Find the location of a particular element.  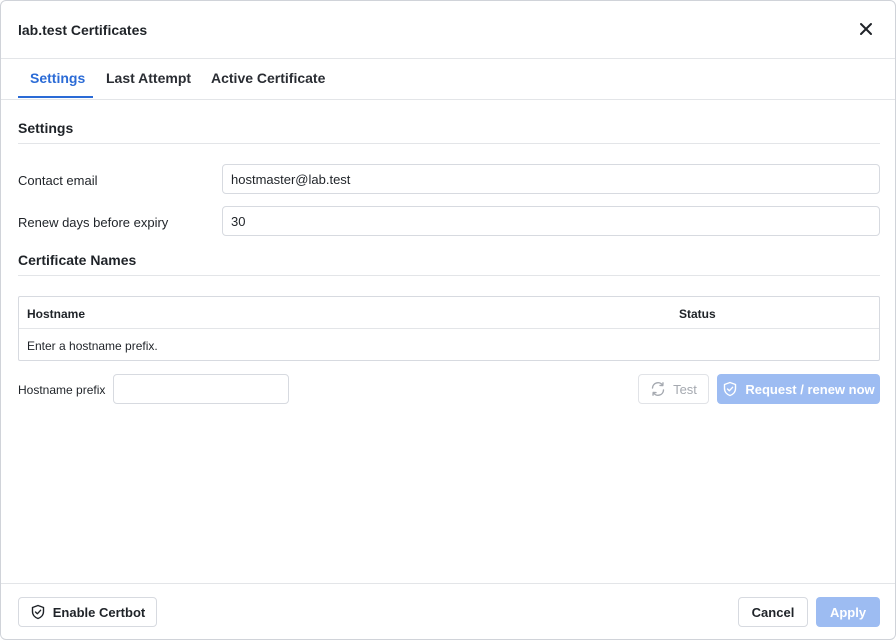

dialog-header: lab.test Certificates is located at coordinates (448, 30).